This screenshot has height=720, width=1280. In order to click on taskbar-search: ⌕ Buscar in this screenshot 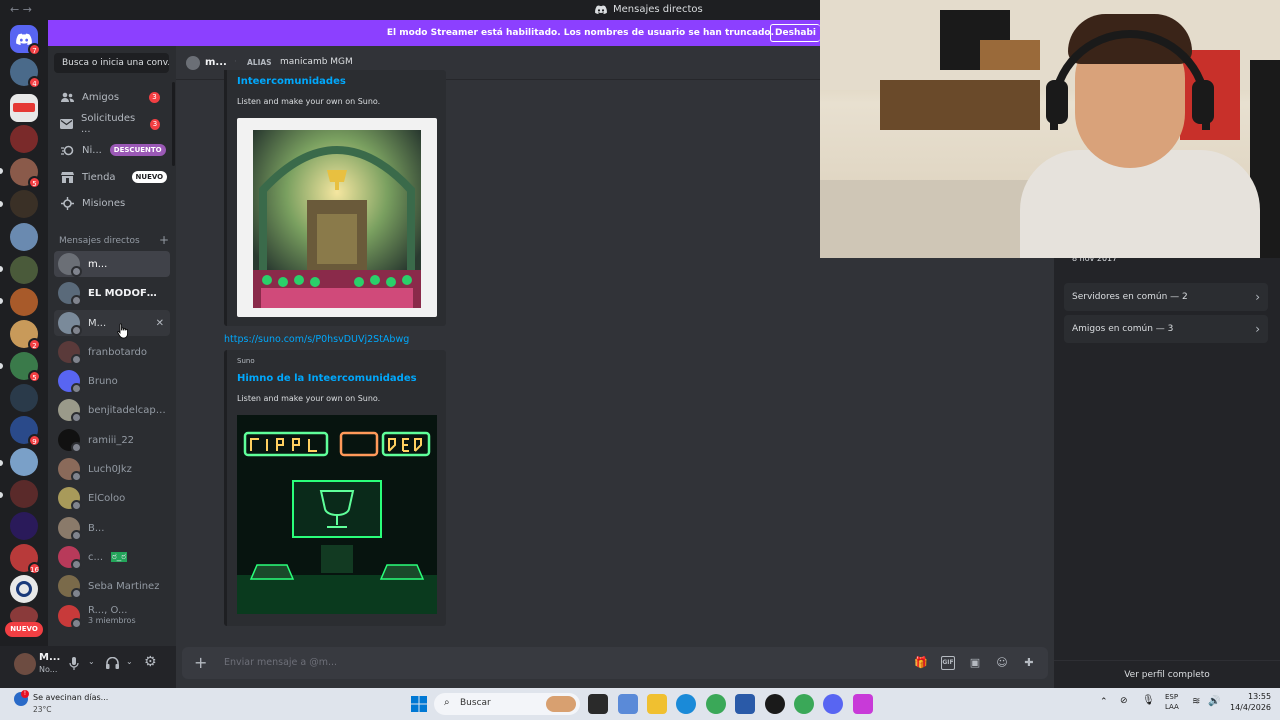, I will do `click(507, 704)`.